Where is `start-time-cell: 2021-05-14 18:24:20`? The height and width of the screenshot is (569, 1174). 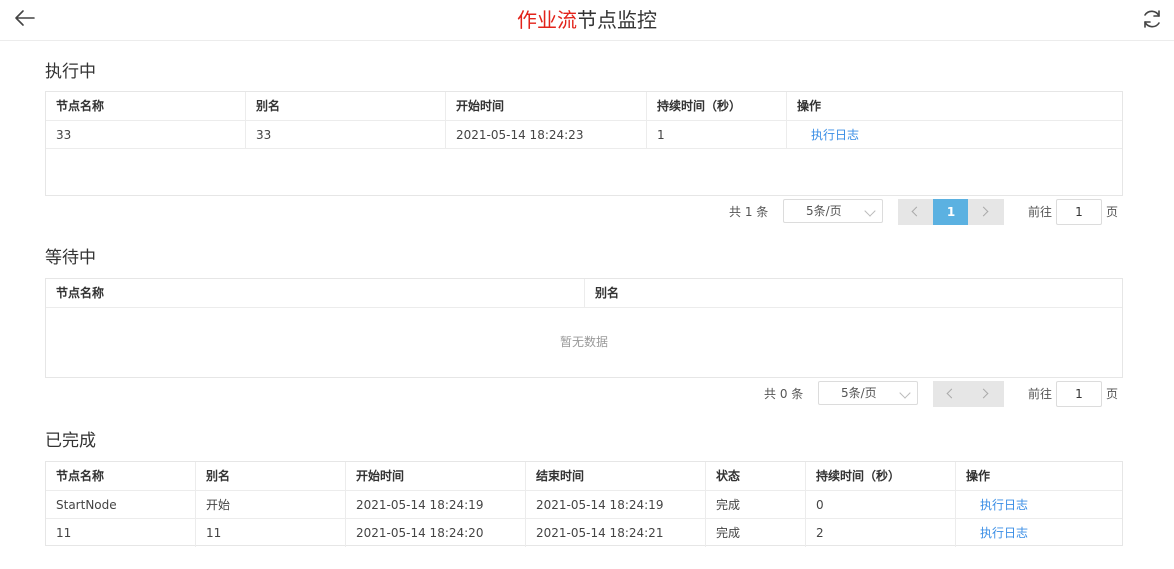 start-time-cell: 2021-05-14 18:24:20 is located at coordinates (436, 533).